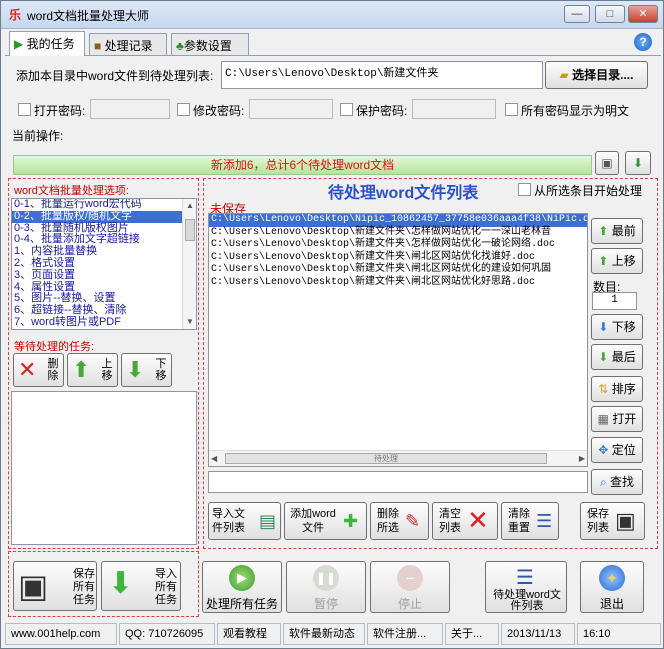 The height and width of the screenshot is (649, 664). Describe the element at coordinates (189, 264) in the screenshot. I see `options-scrollbar: ▲ ▼` at that location.